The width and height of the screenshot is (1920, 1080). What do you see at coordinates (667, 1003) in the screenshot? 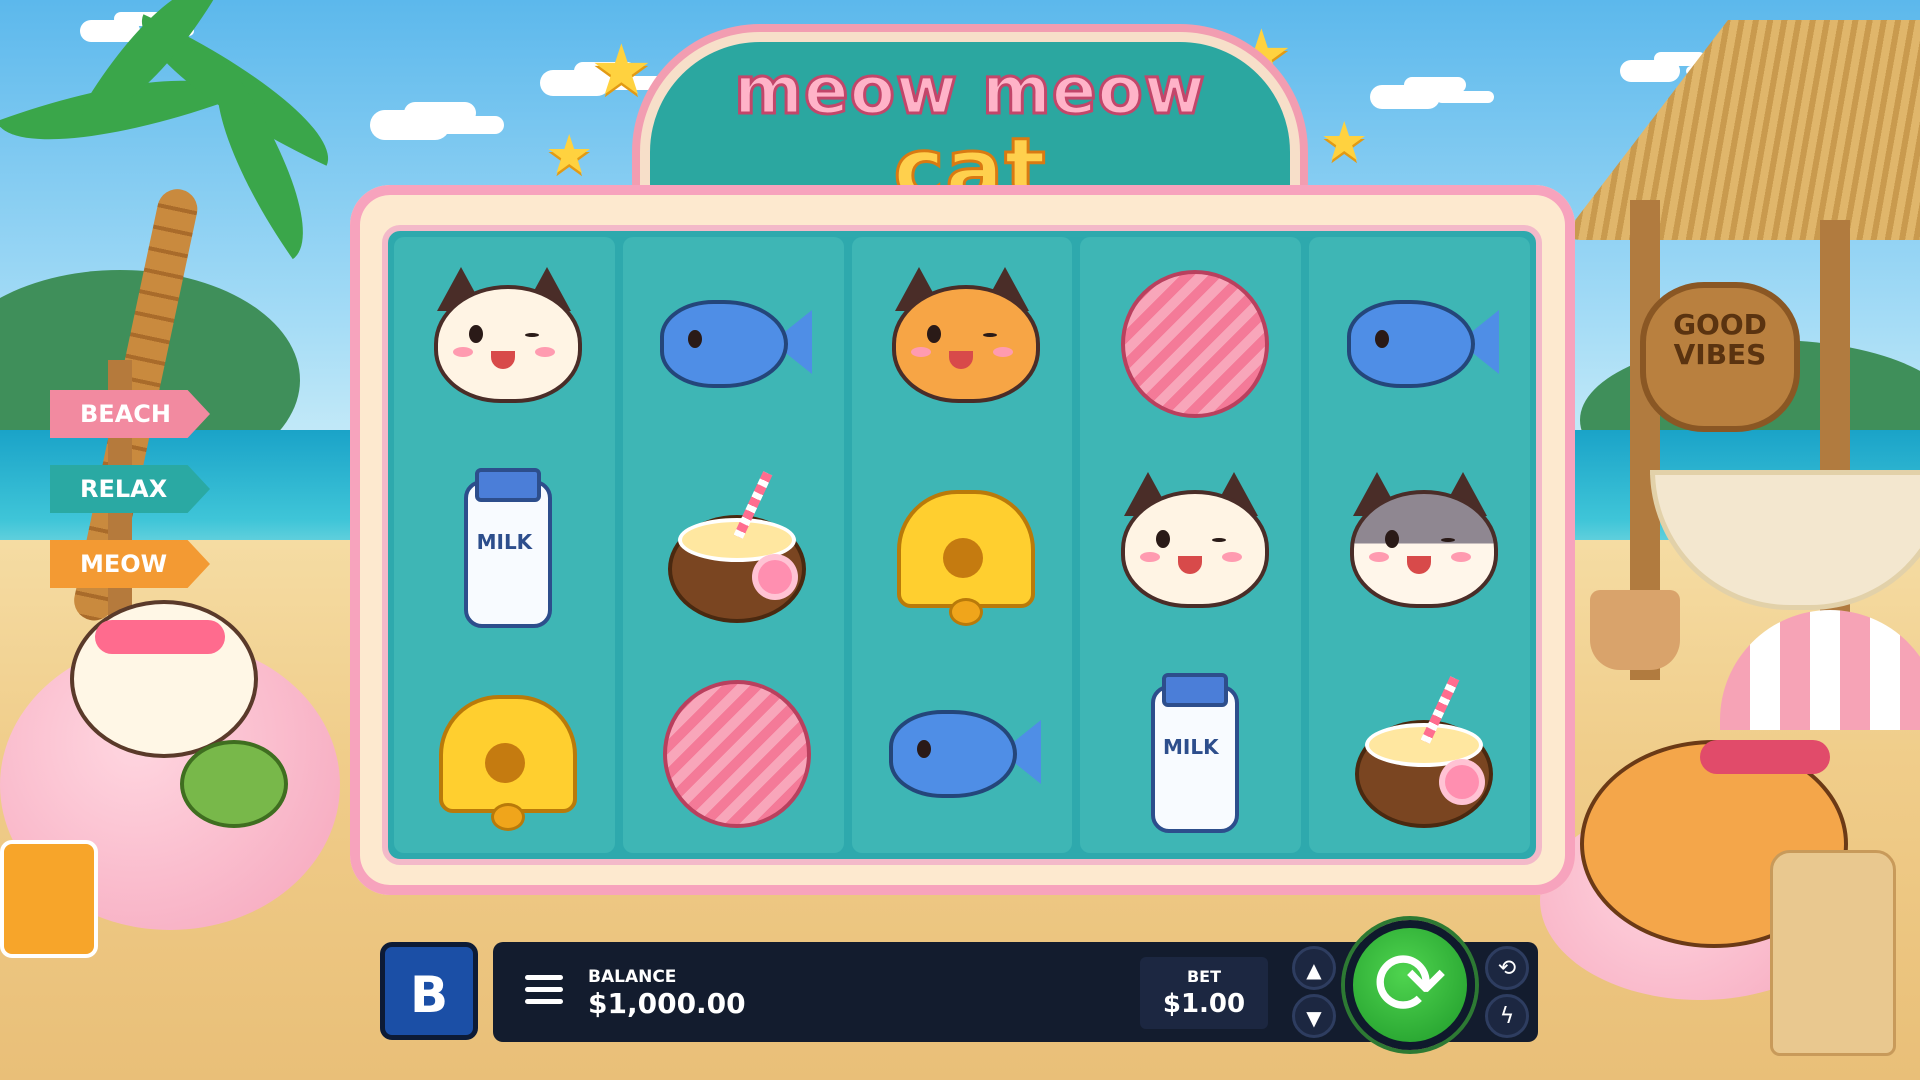
I see `balance-value: $1,000.00` at bounding box center [667, 1003].